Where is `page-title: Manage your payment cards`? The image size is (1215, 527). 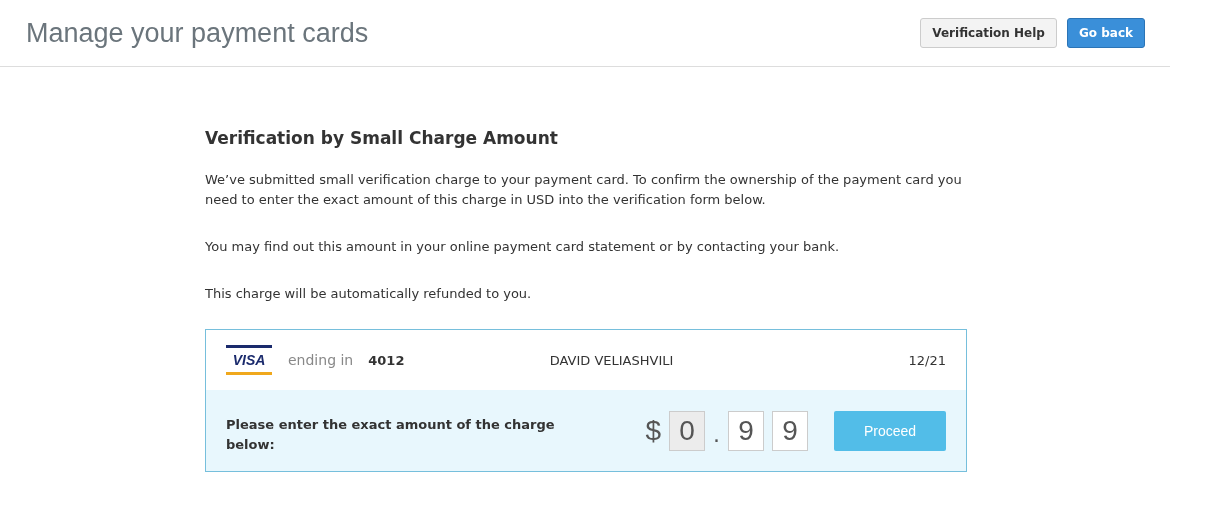
page-title: Manage your payment cards is located at coordinates (197, 33).